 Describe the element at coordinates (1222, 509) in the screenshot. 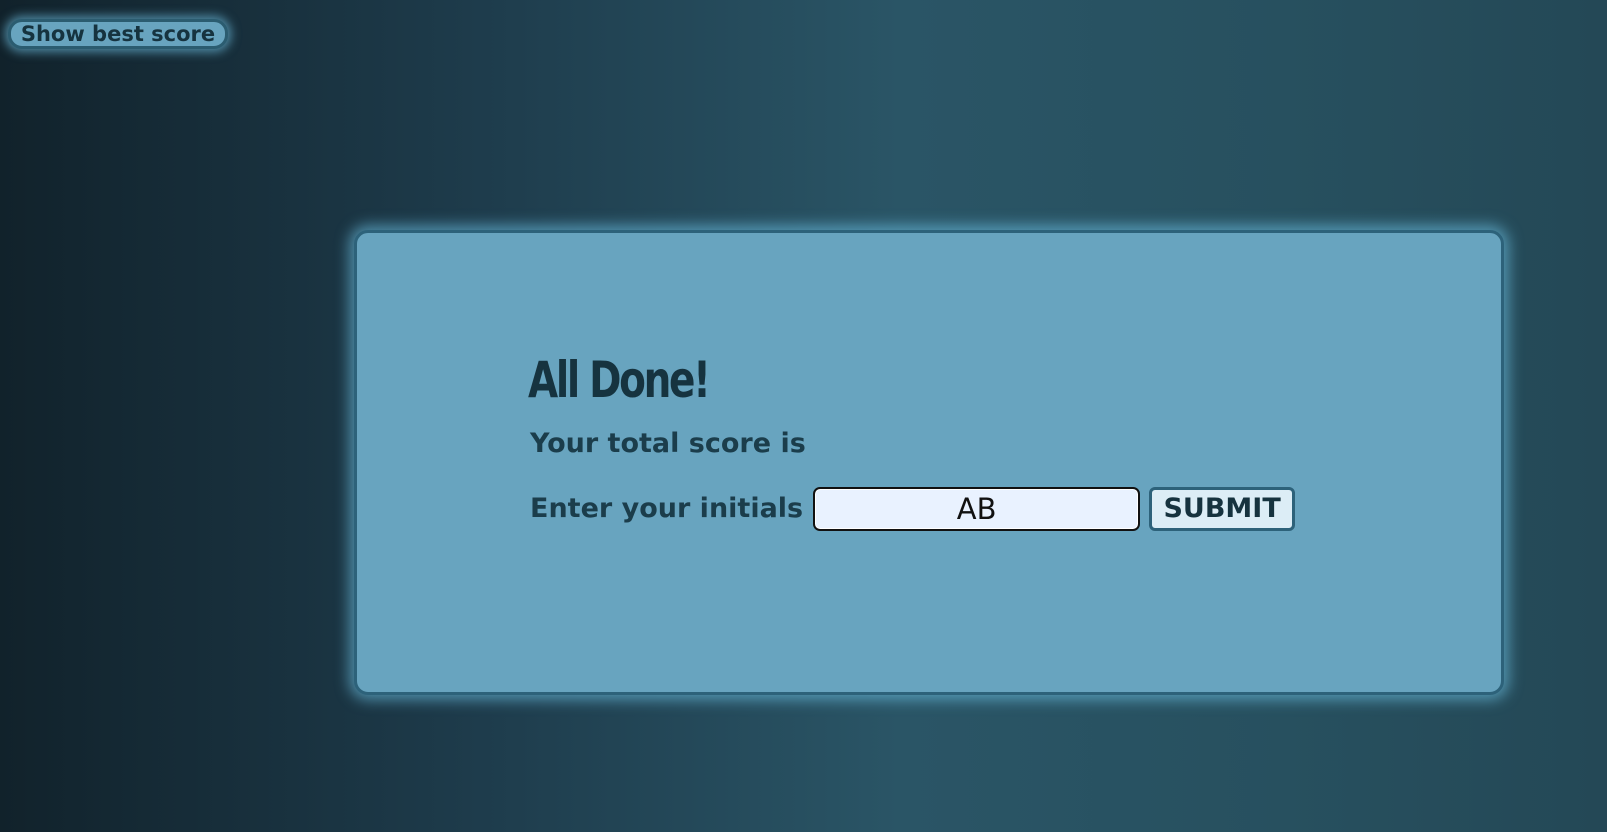

I see `submit-button: SUBMIT` at that location.